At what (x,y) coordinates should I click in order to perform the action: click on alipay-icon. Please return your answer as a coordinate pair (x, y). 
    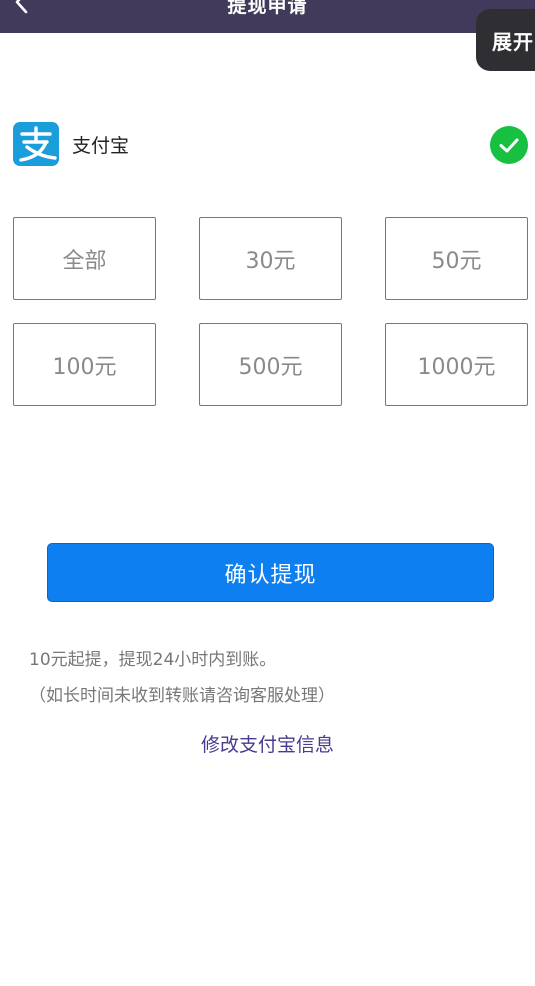
    Looking at the image, I should click on (36, 144).